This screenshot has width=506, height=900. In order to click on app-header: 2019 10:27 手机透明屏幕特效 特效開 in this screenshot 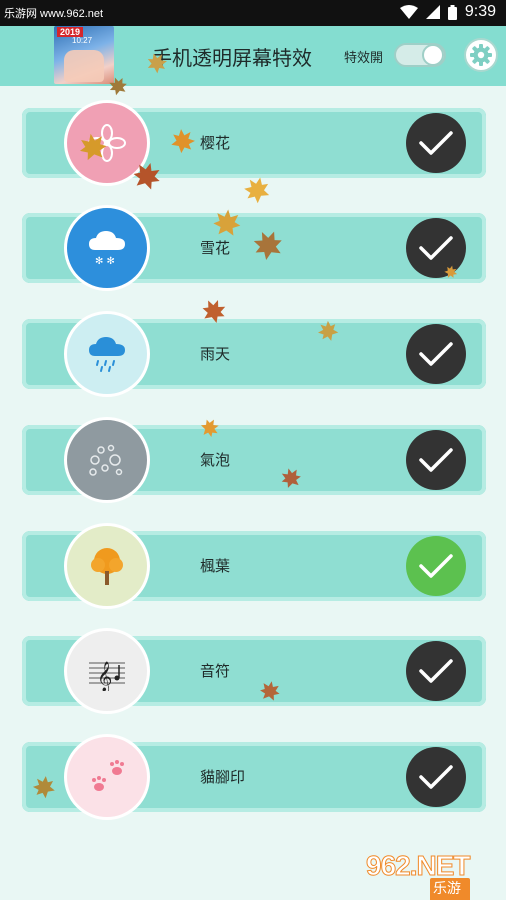, I will do `click(253, 56)`.